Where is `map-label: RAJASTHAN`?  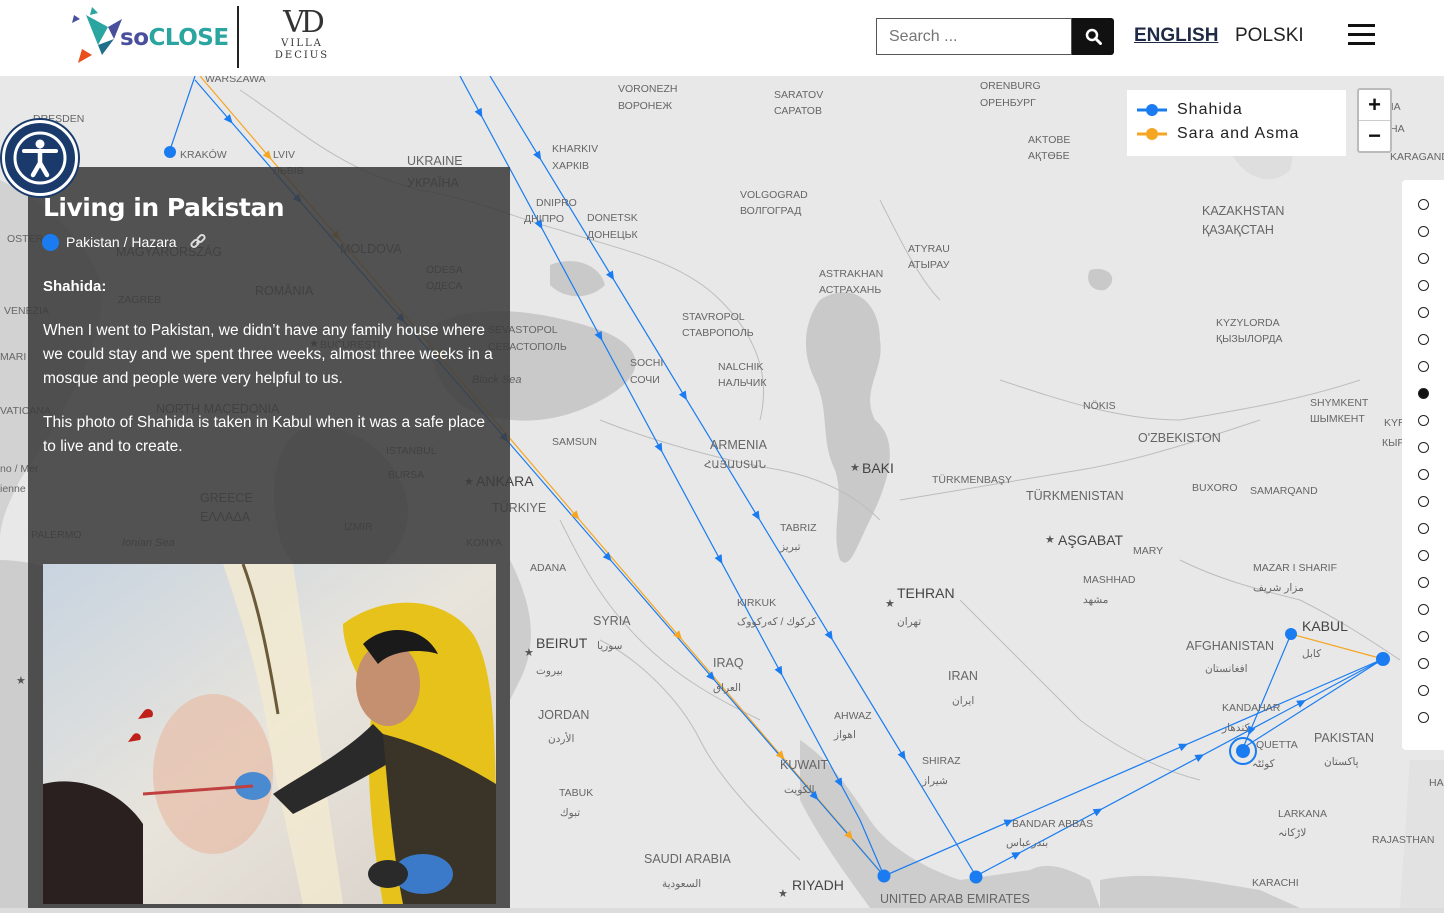
map-label: RAJASTHAN is located at coordinates (1403, 840).